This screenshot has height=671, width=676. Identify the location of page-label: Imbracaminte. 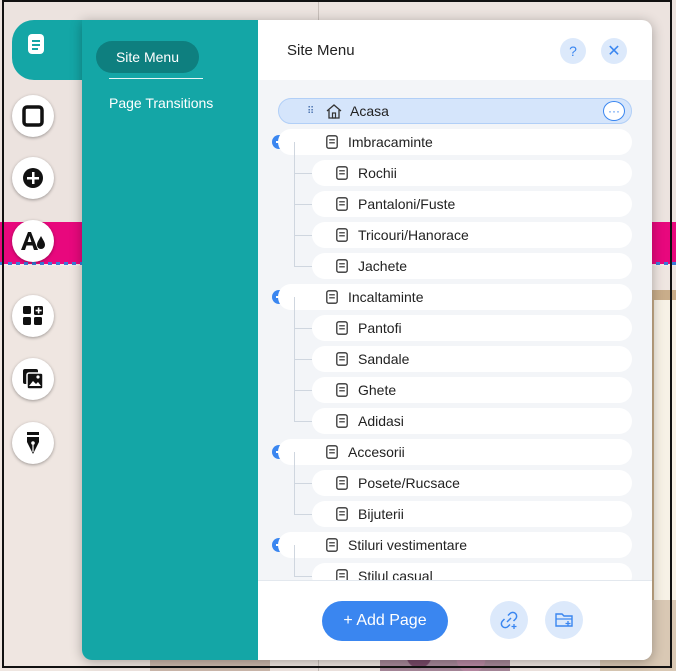
(390, 142).